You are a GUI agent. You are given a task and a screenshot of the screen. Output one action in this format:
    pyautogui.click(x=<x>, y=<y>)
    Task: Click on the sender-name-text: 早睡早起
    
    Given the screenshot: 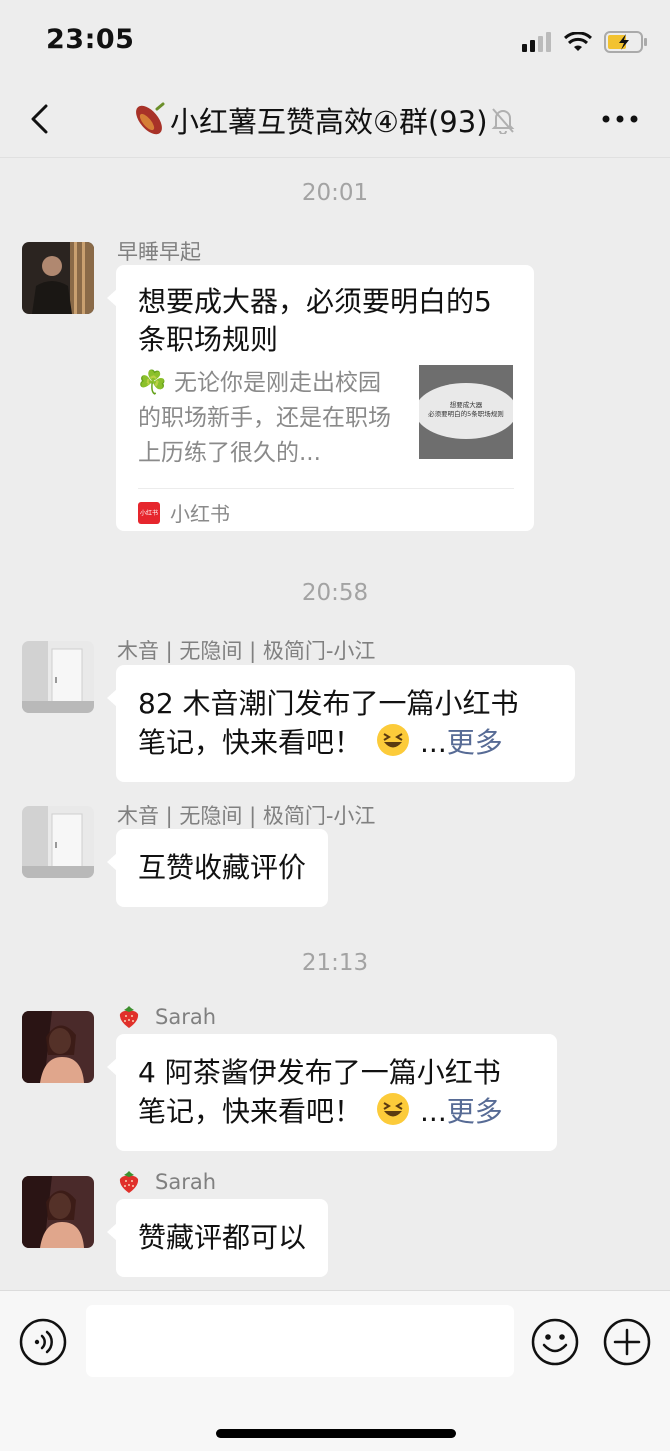 What is the action you would take?
    pyautogui.click(x=159, y=252)
    